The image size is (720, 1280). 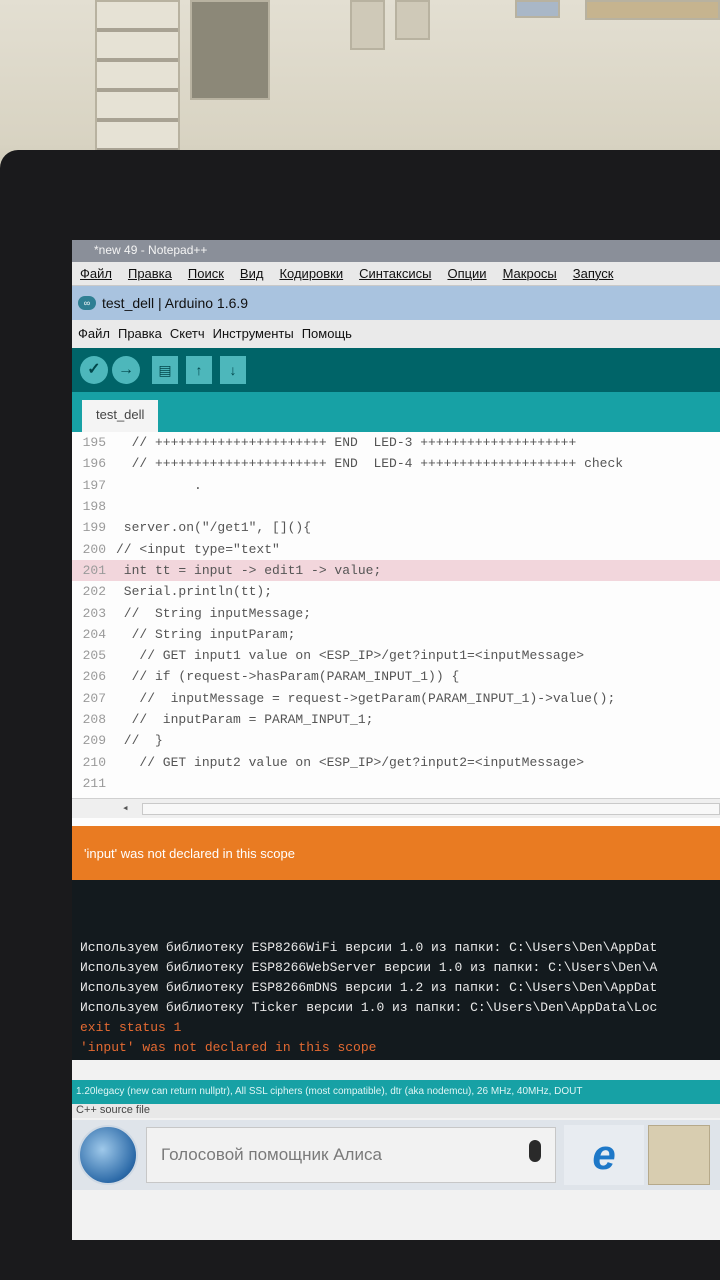 What do you see at coordinates (679, 1155) in the screenshot?
I see `file-explorer-icon` at bounding box center [679, 1155].